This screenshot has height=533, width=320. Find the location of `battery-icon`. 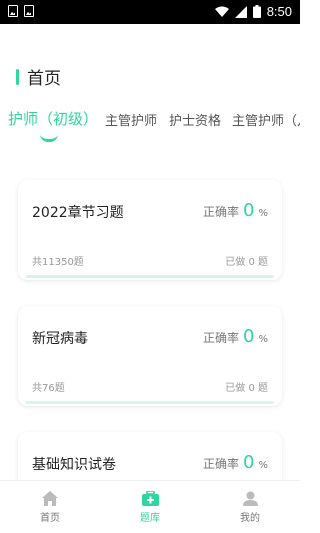

battery-icon is located at coordinates (256, 11).